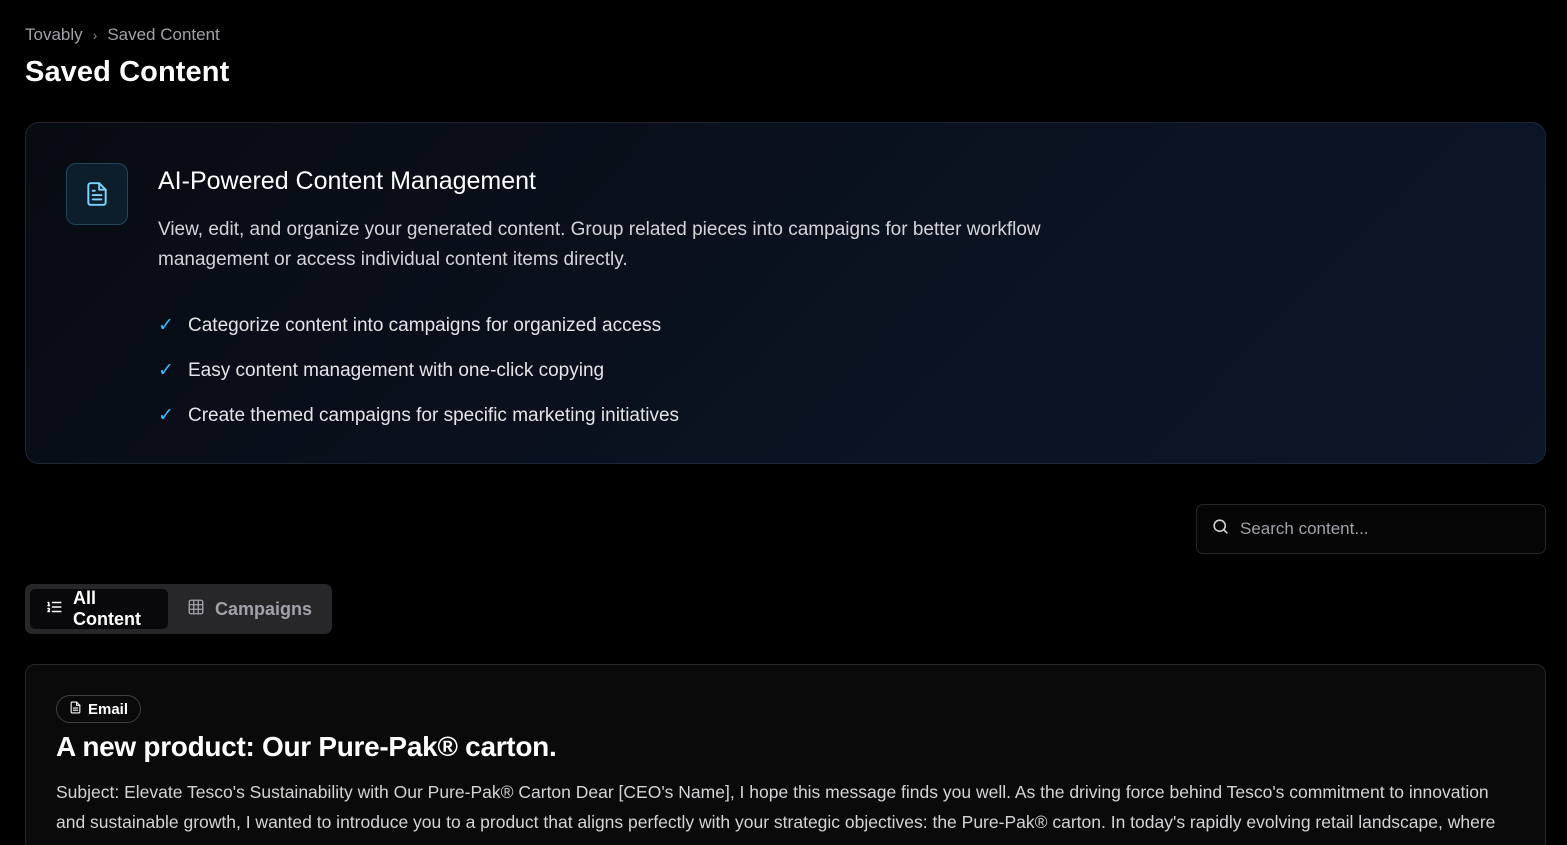  What do you see at coordinates (97, 194) in the screenshot?
I see `file-text-icon` at bounding box center [97, 194].